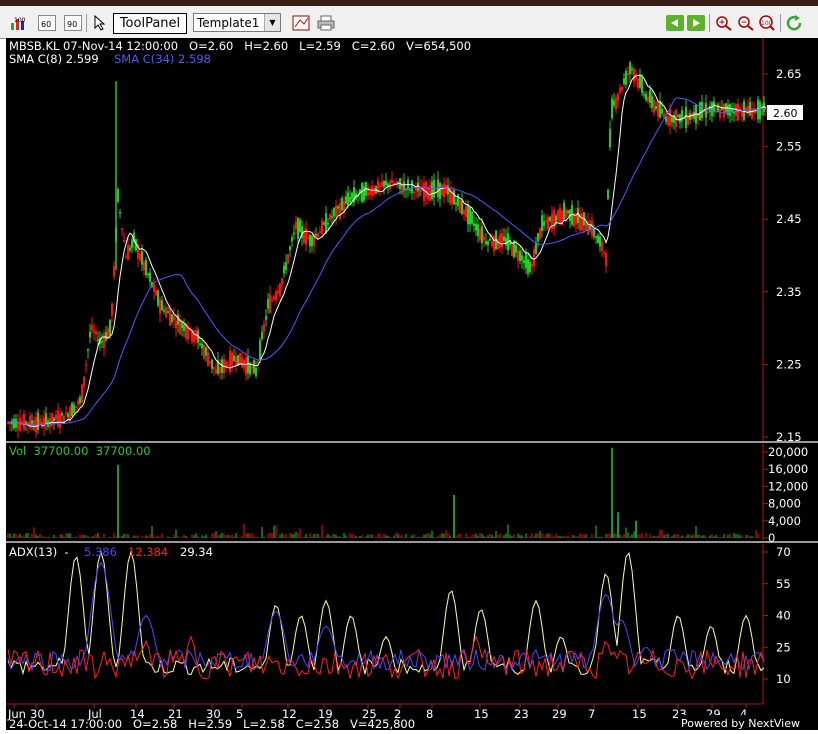 This screenshot has width=818, height=734. Describe the element at coordinates (788, 469) in the screenshot. I see `vol-tick-label: 16,000` at that location.